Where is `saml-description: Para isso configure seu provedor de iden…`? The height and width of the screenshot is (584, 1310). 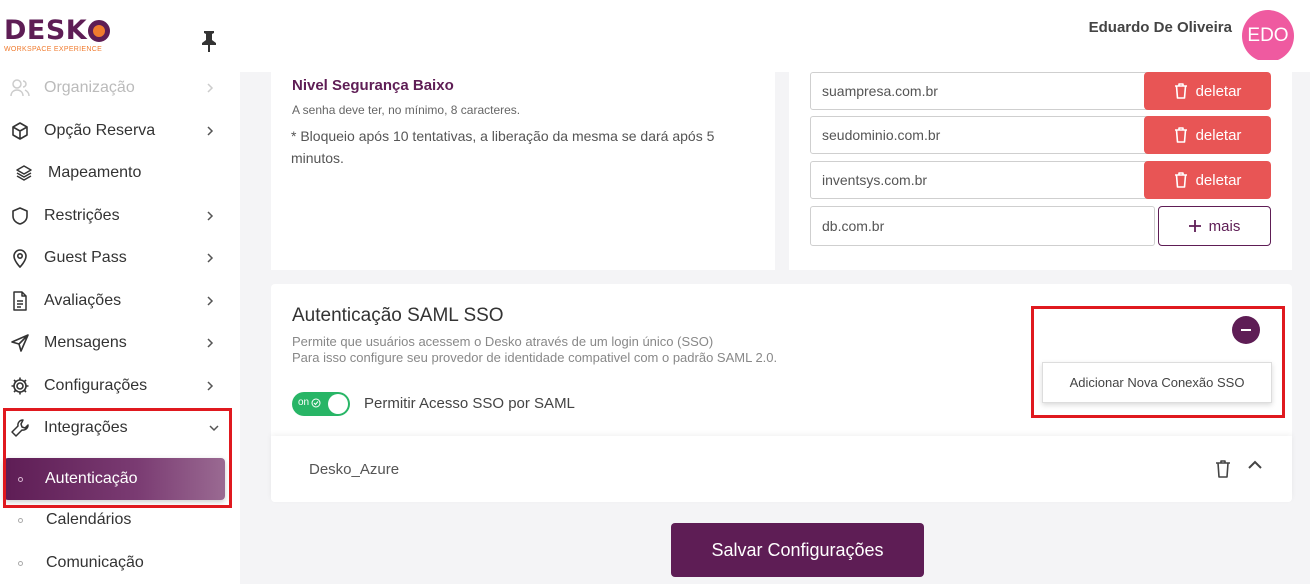 saml-description: Para isso configure seu provedor de iden… is located at coordinates (535, 357).